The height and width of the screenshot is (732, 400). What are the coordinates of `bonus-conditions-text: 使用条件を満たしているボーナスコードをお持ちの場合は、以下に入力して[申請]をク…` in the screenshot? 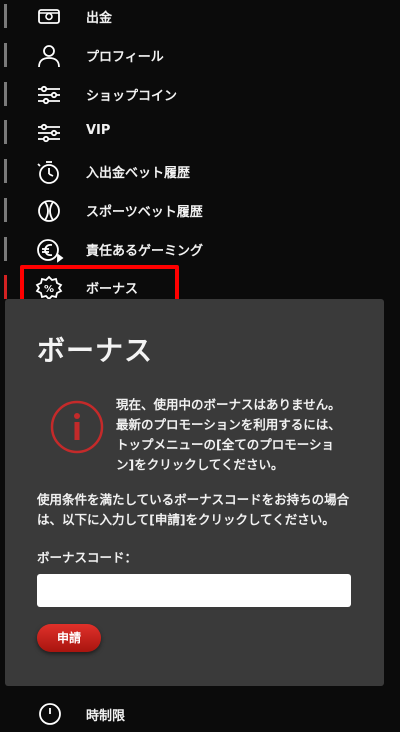 It's located at (193, 509).